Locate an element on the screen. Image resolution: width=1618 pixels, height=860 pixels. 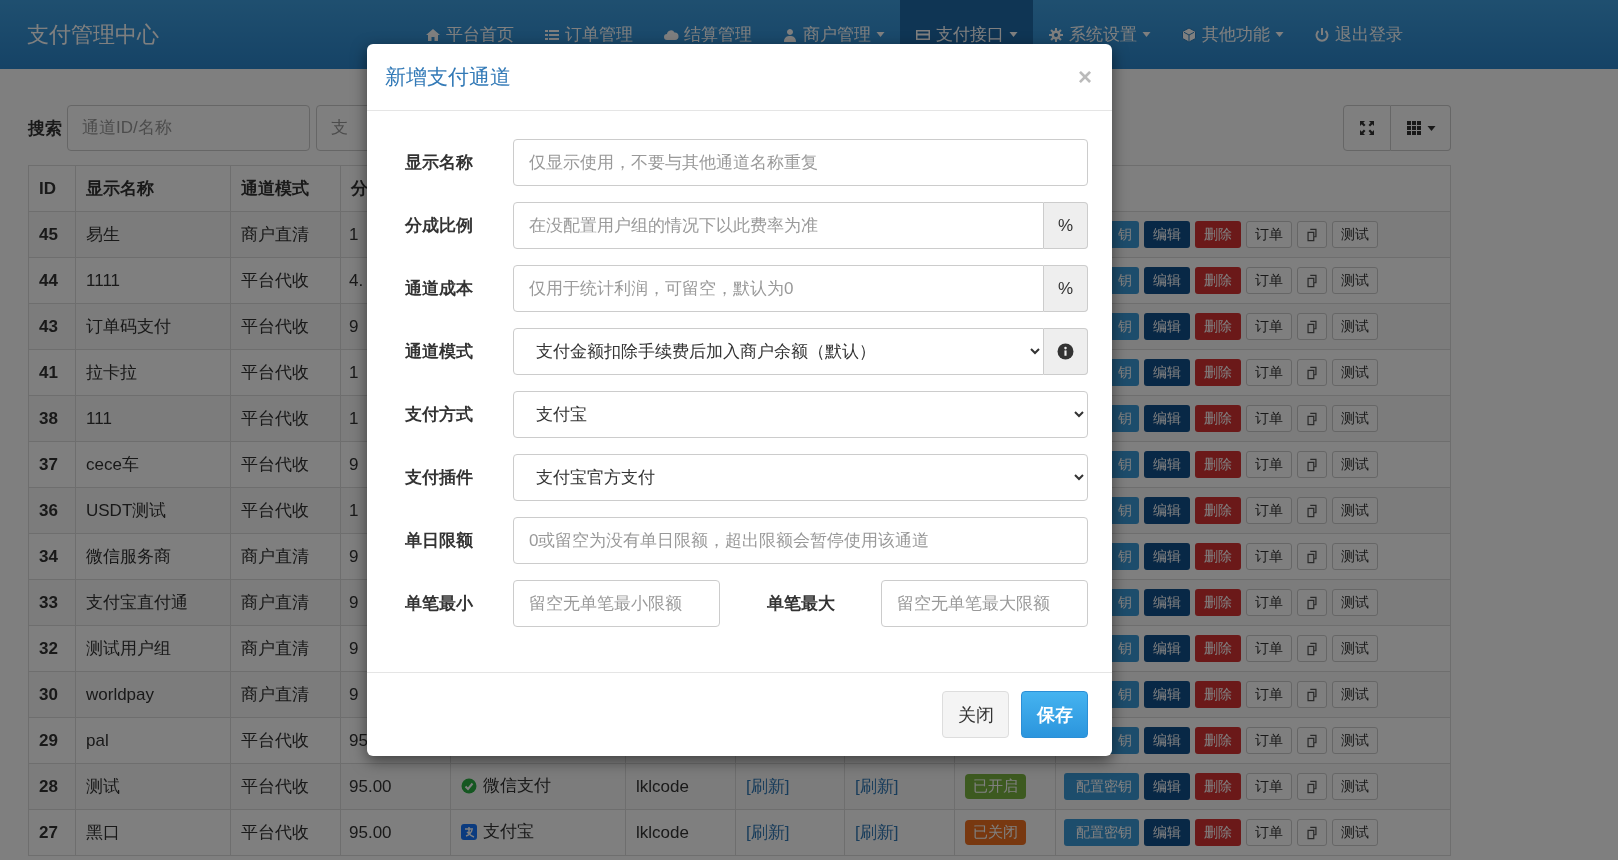
save-button: 保存 is located at coordinates (1054, 714).